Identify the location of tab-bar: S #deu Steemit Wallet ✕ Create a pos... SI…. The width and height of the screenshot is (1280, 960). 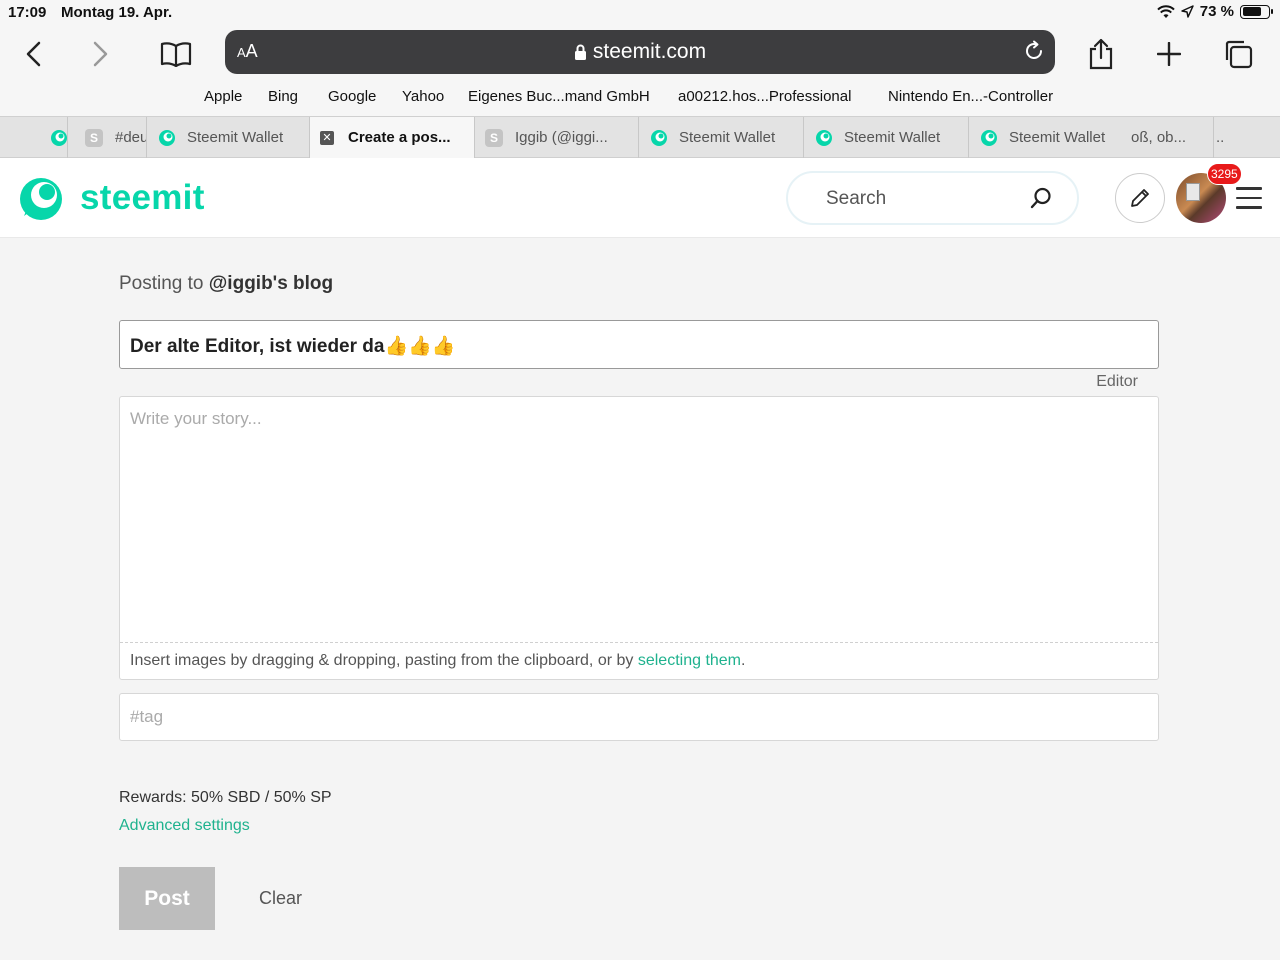
(640, 137).